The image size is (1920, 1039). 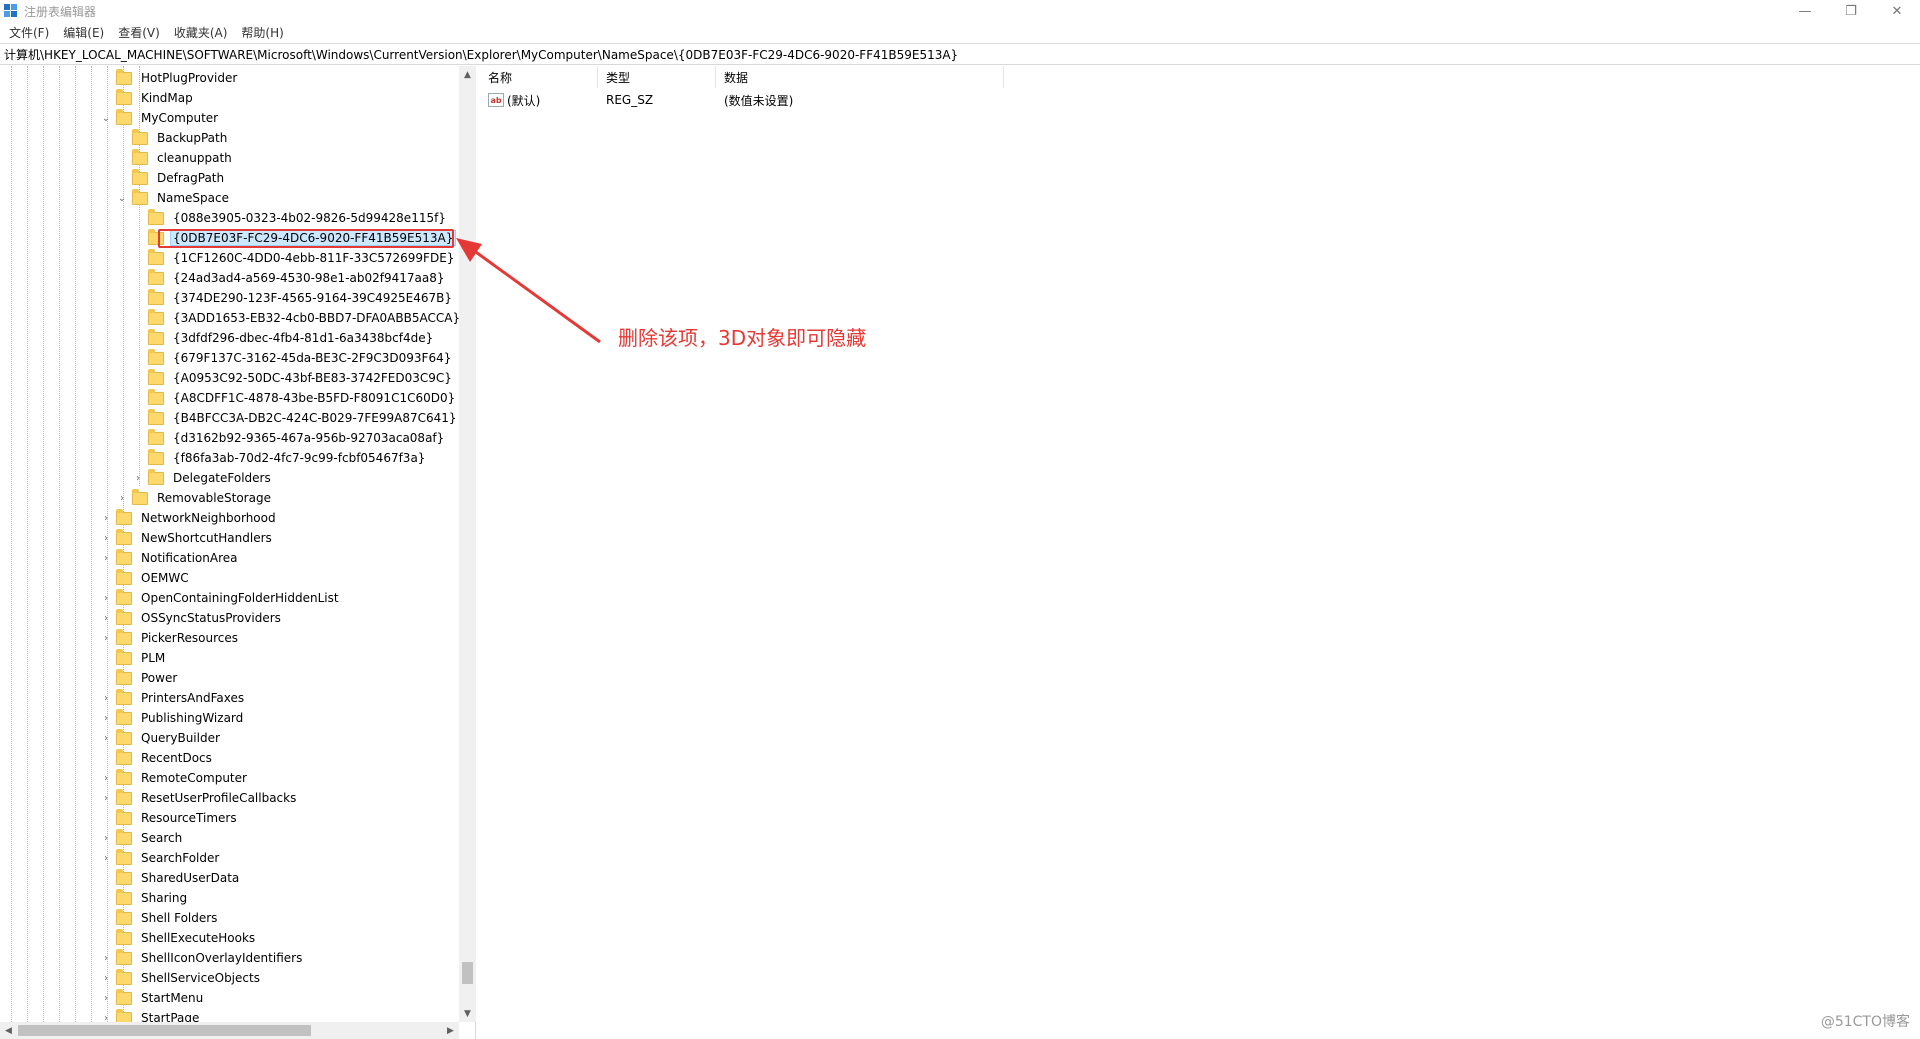 What do you see at coordinates (290, 218) in the screenshot?
I see `tree-item: {088e3905-0323-4b02-9826-5d99428e115f}` at bounding box center [290, 218].